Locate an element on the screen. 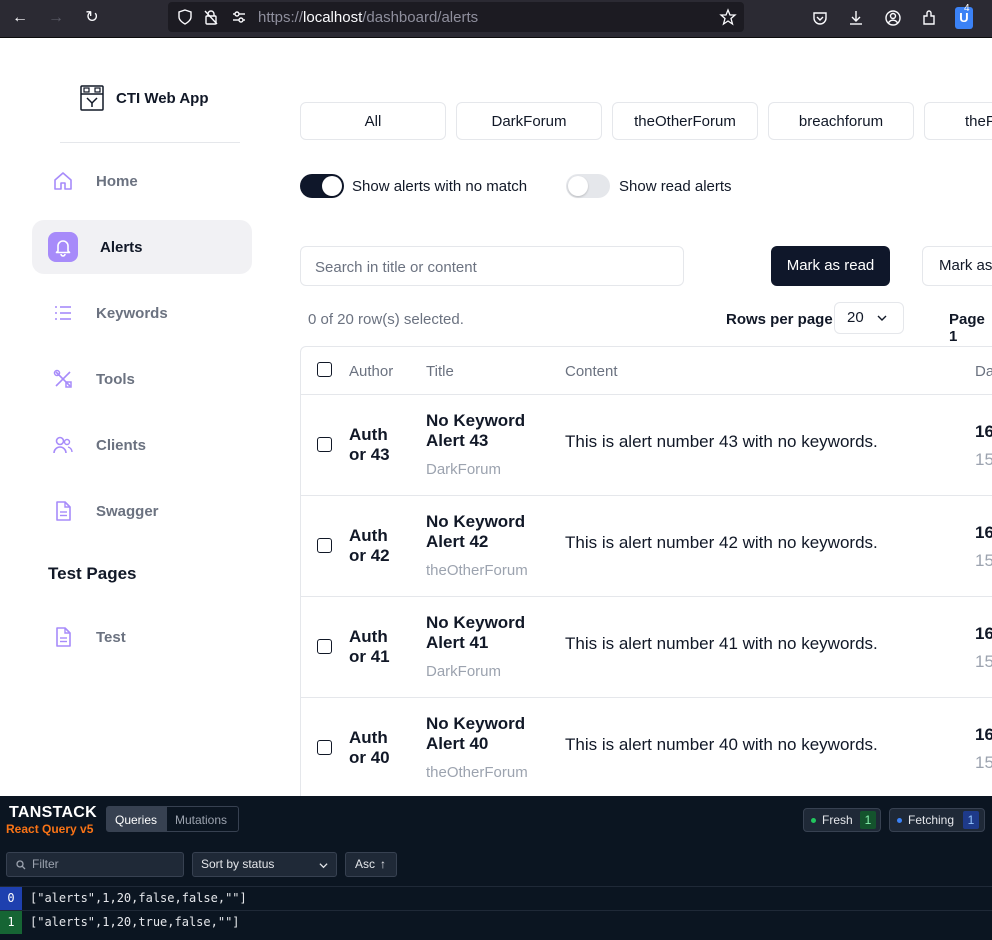  search-box is located at coordinates (492, 266).